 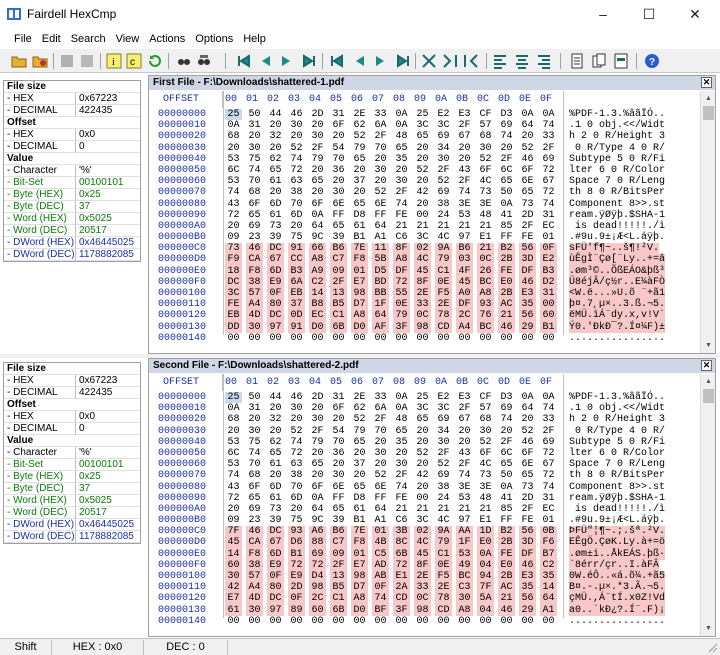 I want to click on hex-byte: 0E, so click(x=443, y=565).